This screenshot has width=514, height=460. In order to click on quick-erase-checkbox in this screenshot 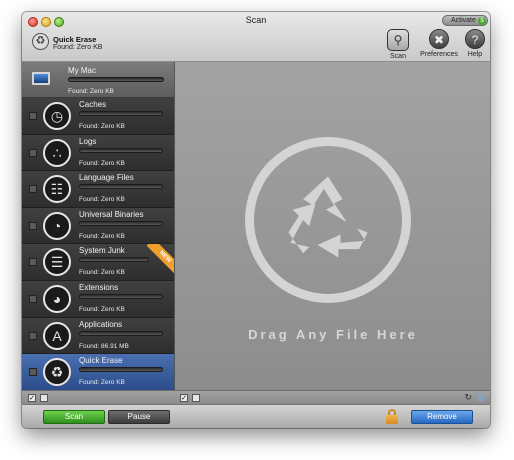, I will do `click(33, 372)`.